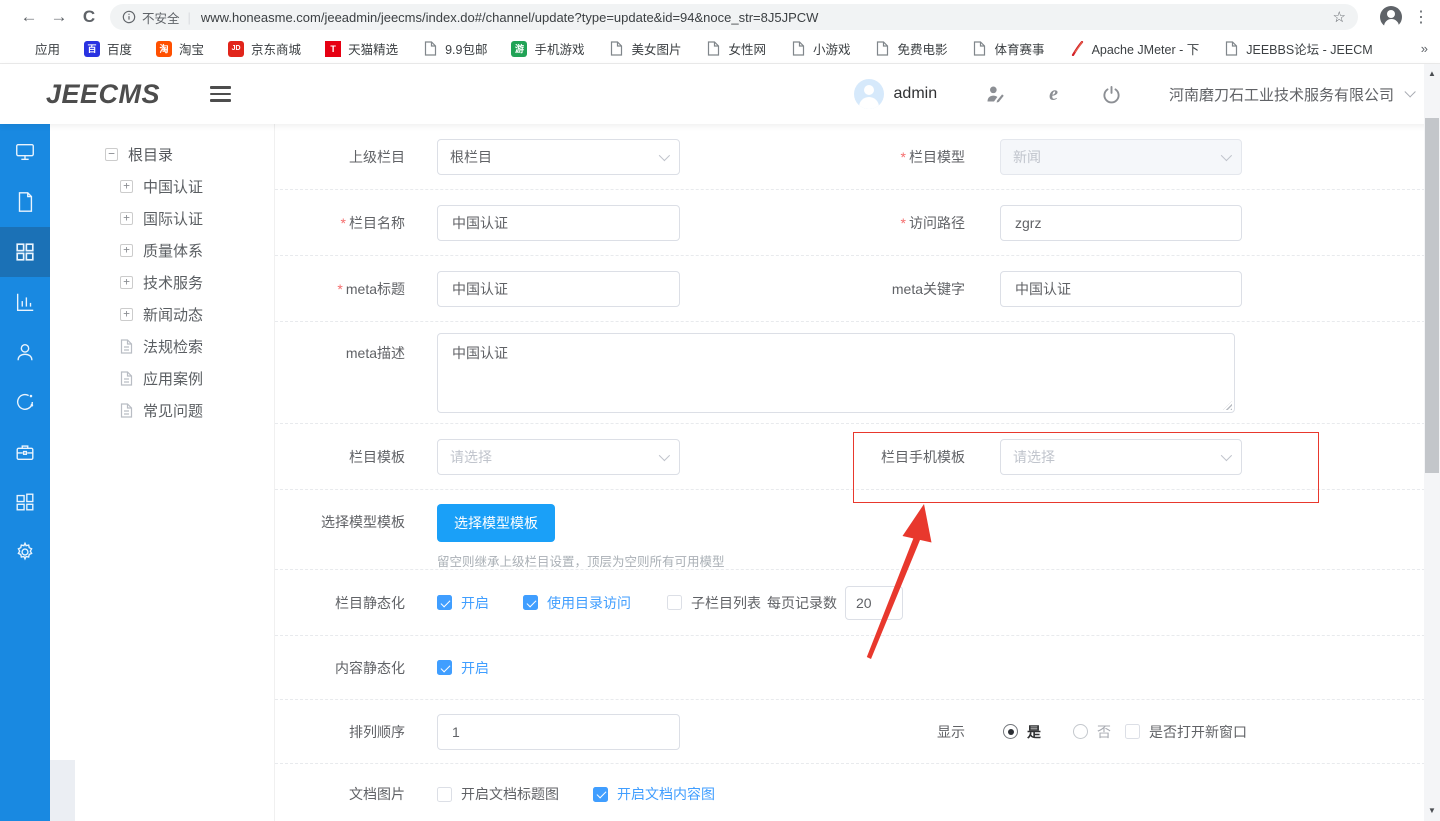 The height and width of the screenshot is (821, 1440). I want to click on bookmark-item: 淘 淘宝, so click(180, 48).